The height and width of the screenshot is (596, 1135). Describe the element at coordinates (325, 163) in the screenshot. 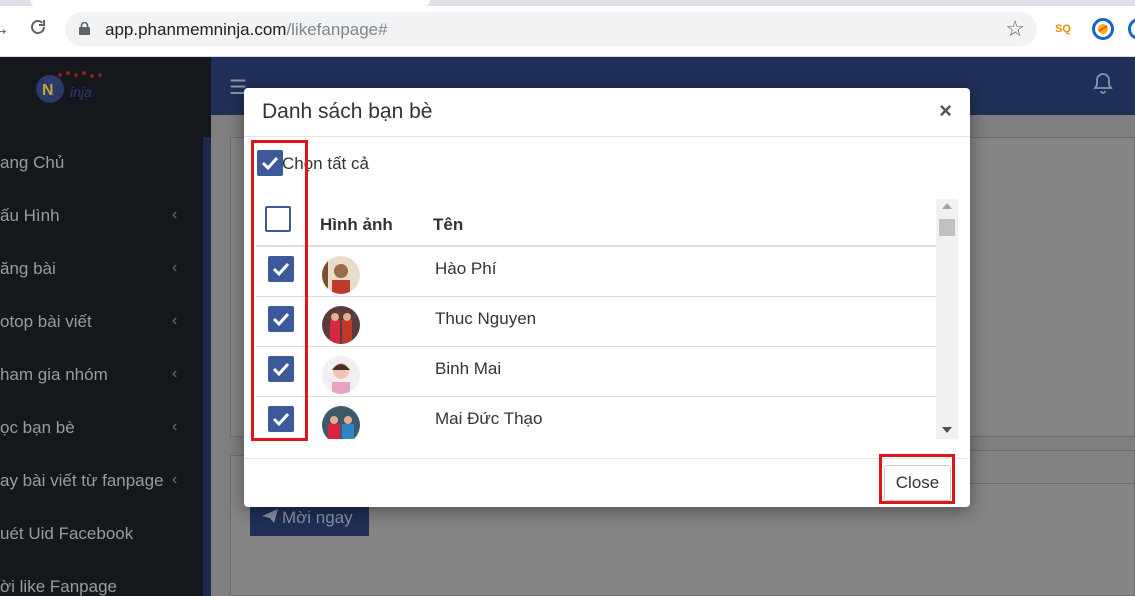

I see `select-all-label: Chọn tất cả` at that location.